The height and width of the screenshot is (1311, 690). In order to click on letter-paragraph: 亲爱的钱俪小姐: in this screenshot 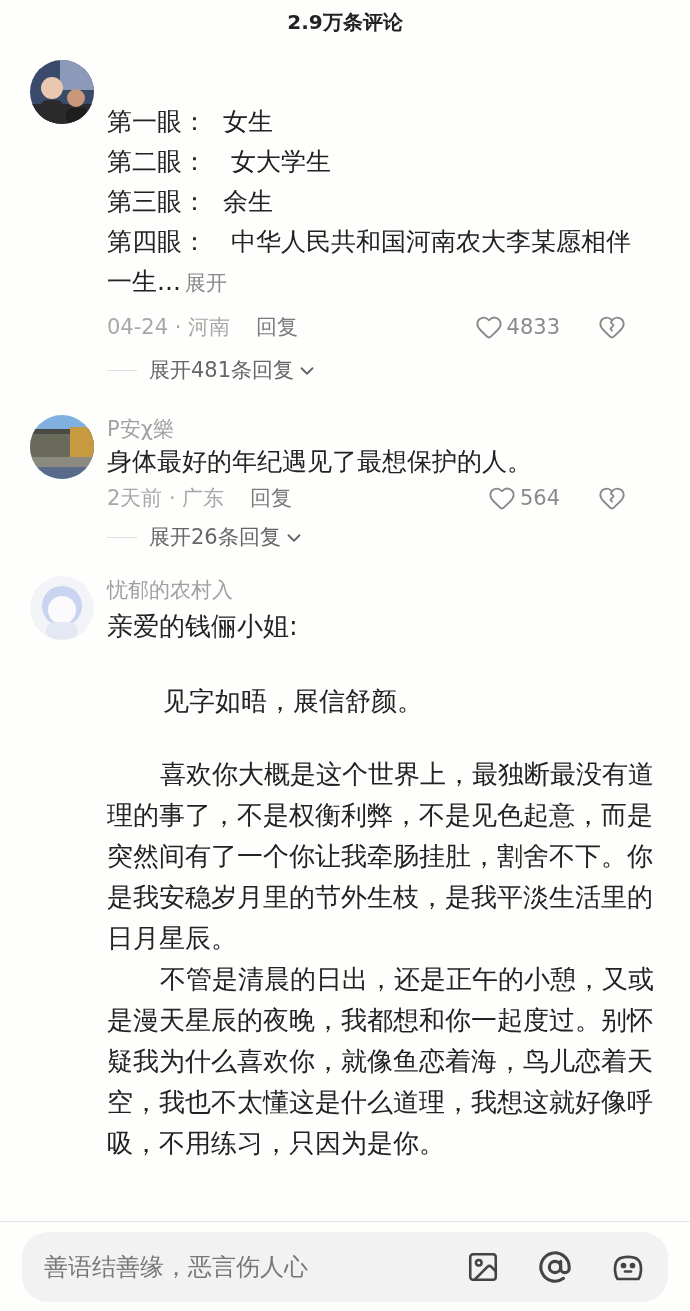, I will do `click(203, 626)`.